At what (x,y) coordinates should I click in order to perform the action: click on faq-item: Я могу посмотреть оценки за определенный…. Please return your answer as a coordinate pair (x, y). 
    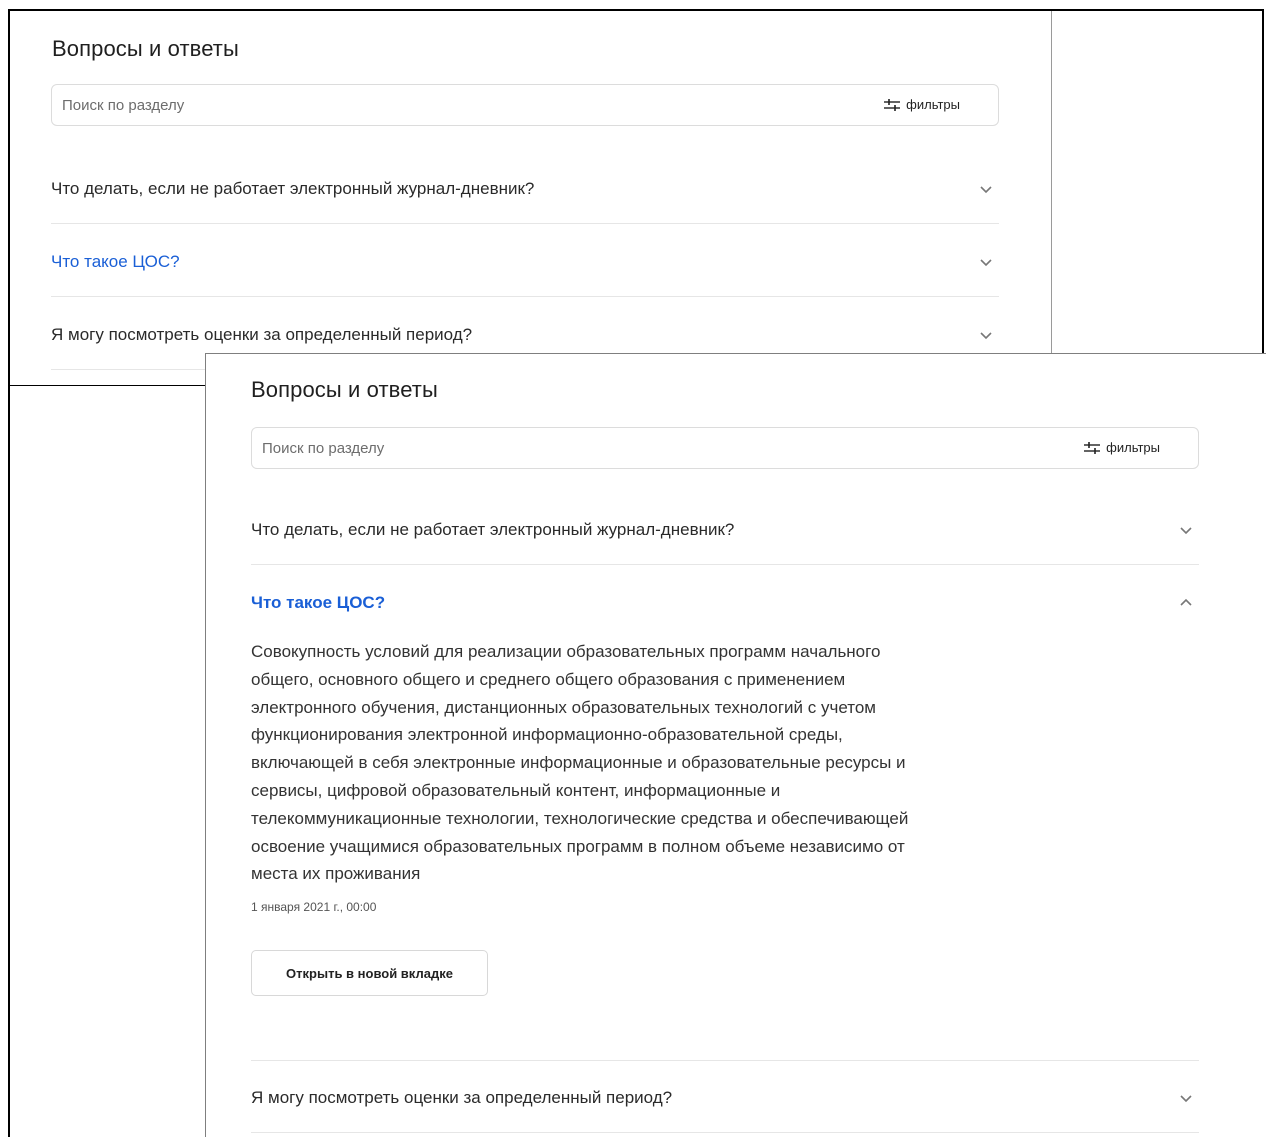
    Looking at the image, I should click on (725, 1097).